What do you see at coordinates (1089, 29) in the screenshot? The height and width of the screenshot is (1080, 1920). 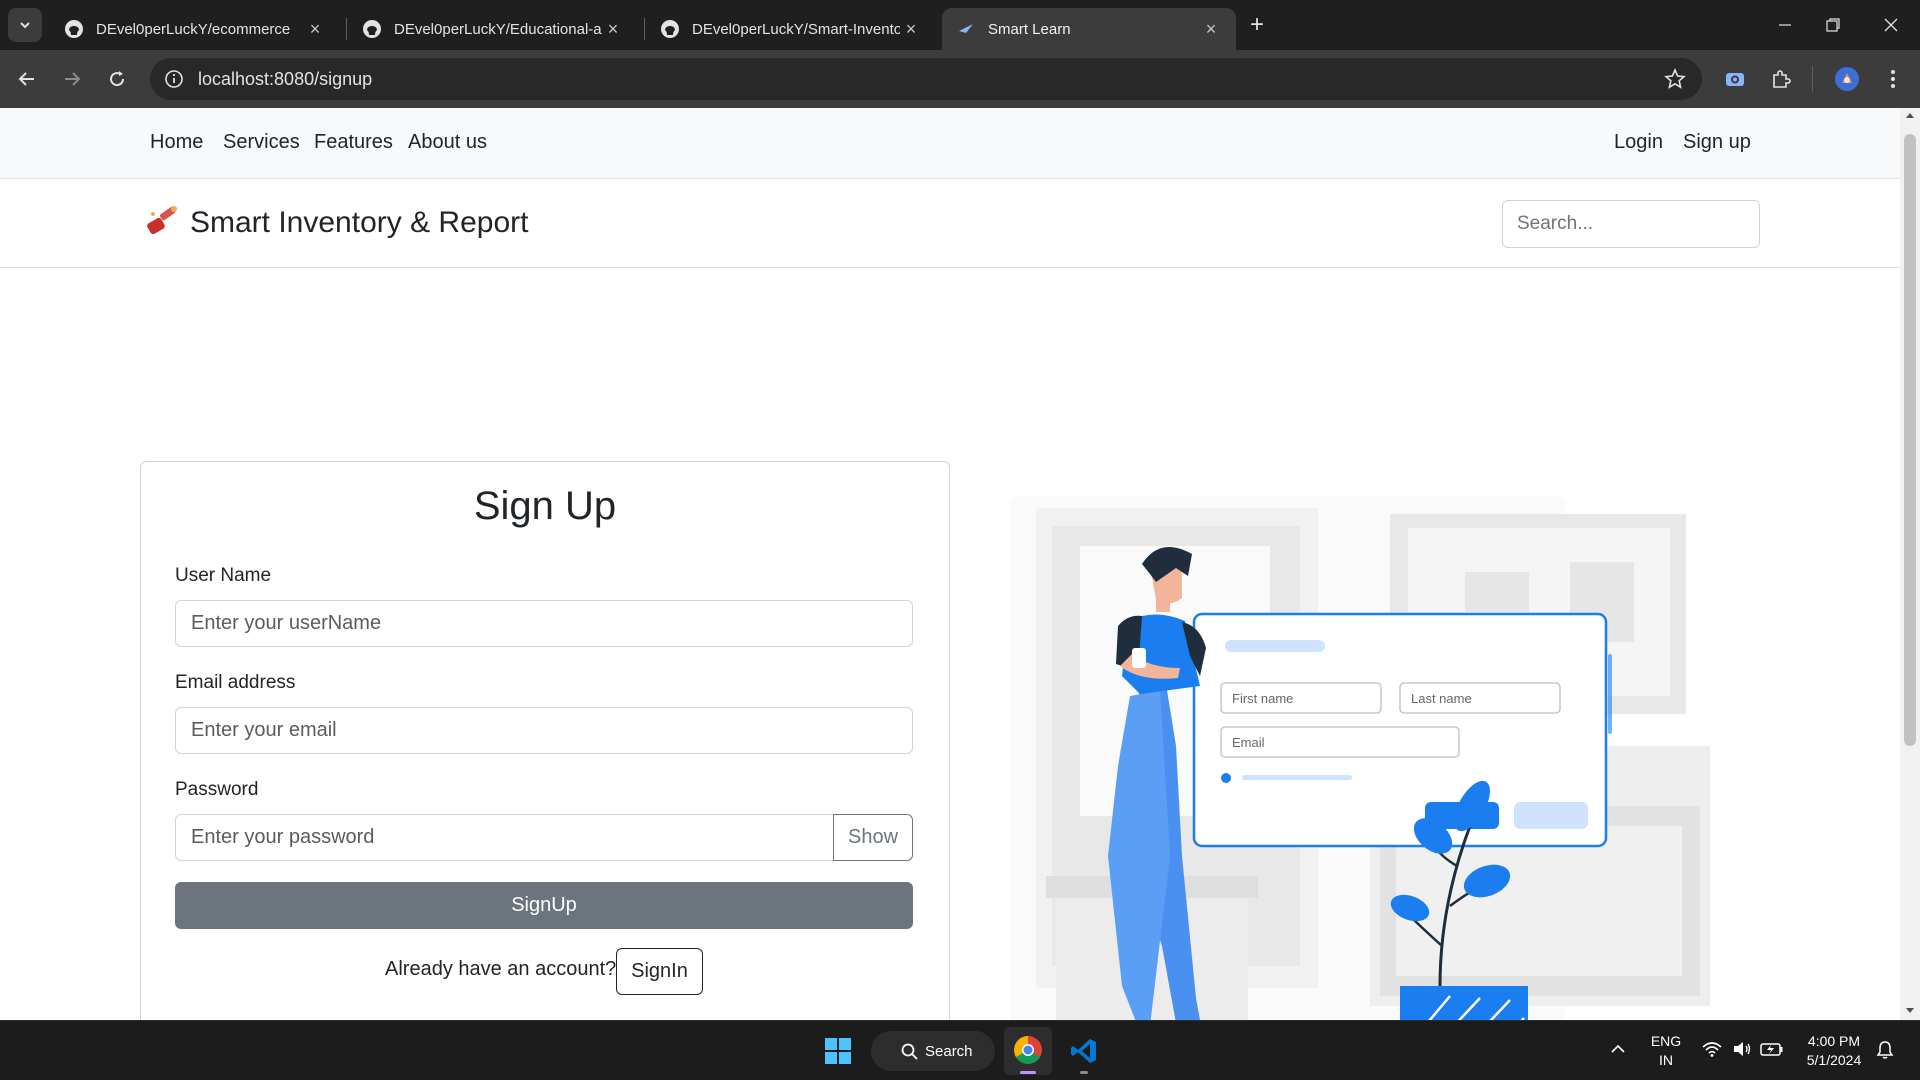 I see `browser-tab-4-active: Smart Learn ×` at bounding box center [1089, 29].